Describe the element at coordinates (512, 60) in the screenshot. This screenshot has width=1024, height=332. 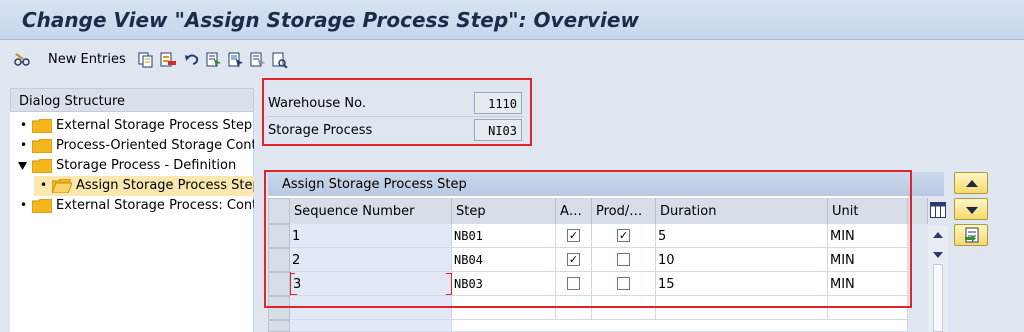
I see `application-toolbar: New Entries` at that location.